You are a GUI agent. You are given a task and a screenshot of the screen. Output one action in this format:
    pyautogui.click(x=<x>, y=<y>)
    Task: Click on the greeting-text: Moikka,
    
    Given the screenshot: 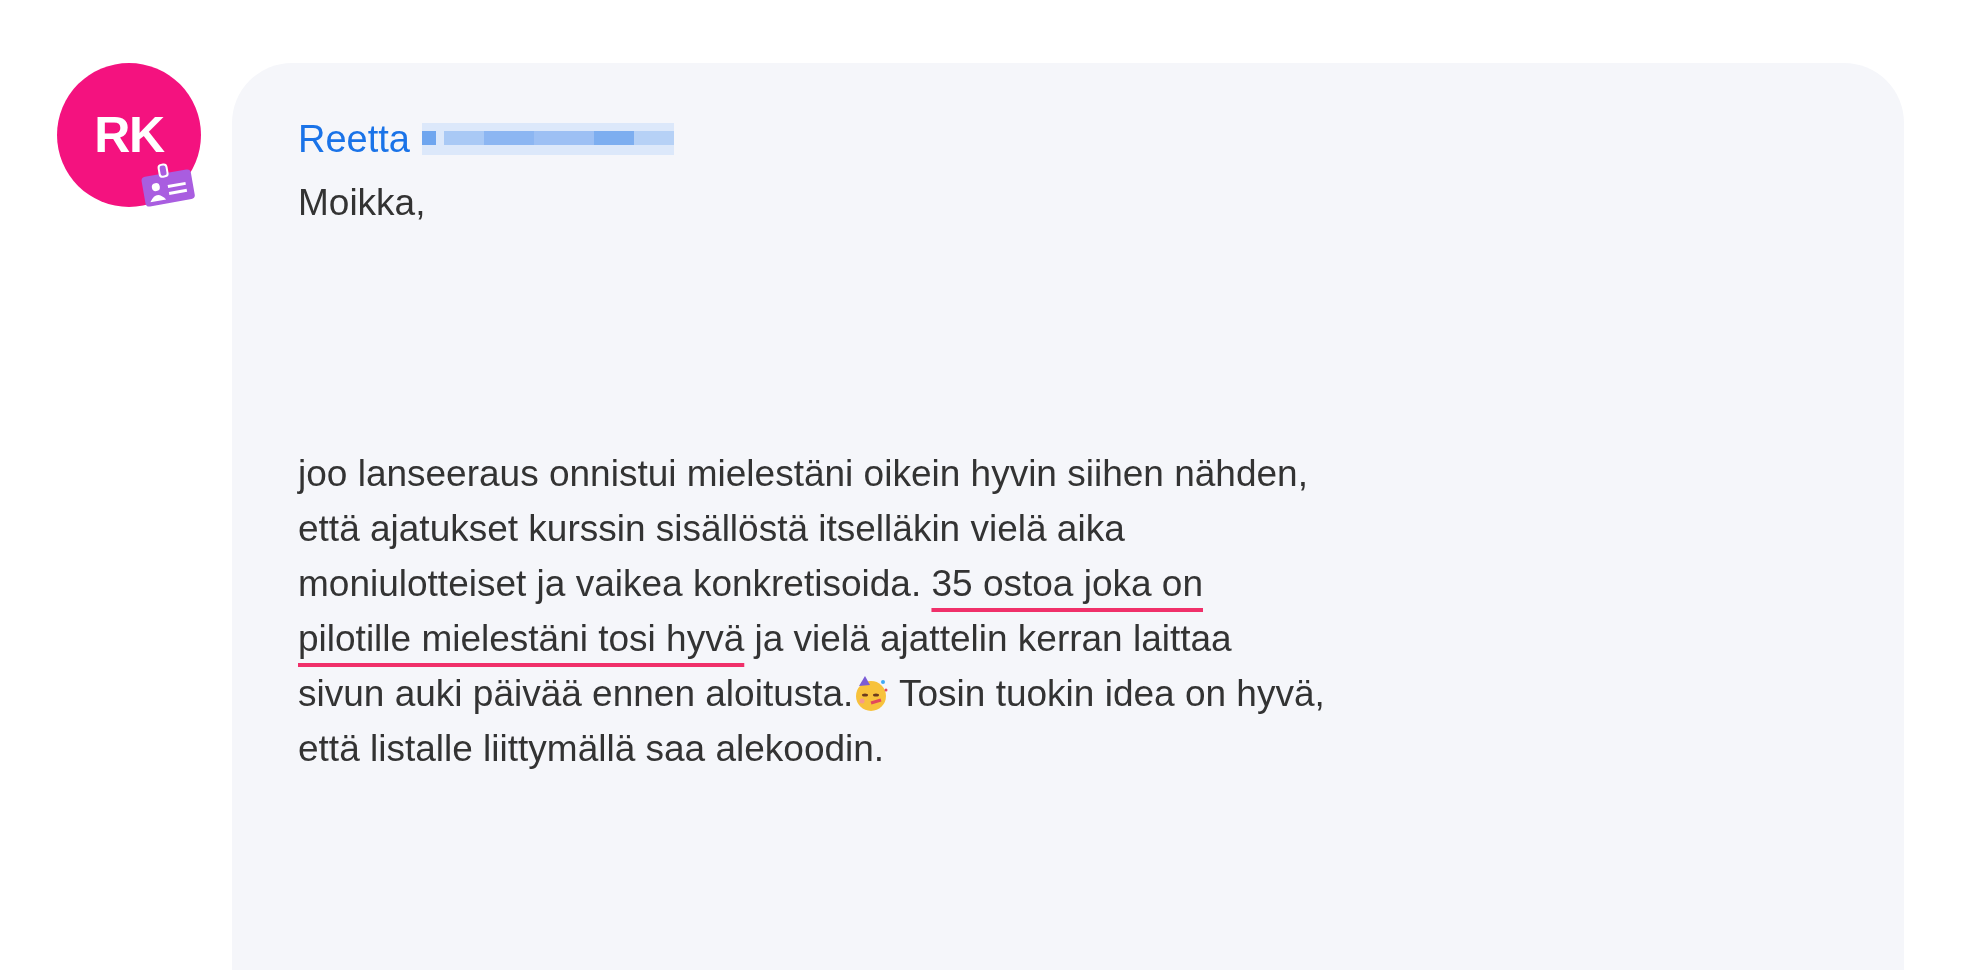 What is the action you would take?
    pyautogui.click(x=362, y=203)
    